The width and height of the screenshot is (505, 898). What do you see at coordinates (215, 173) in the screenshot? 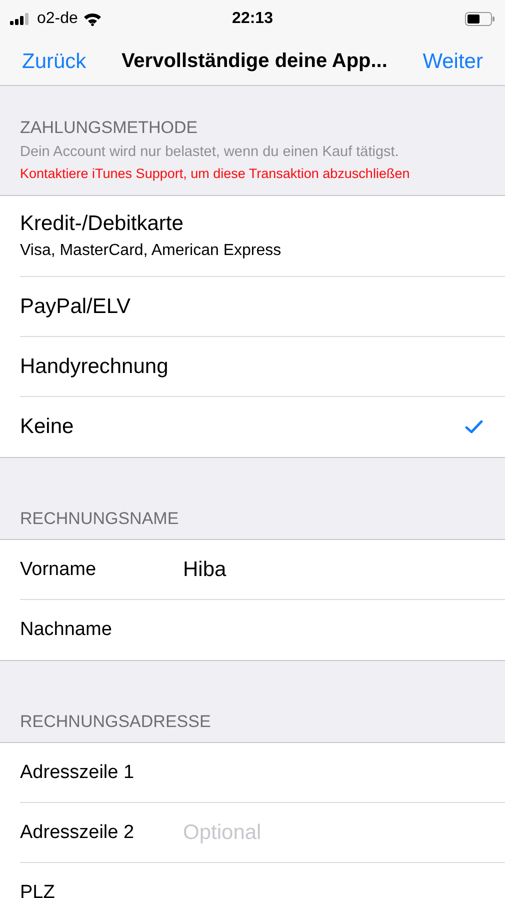
I see `warning-text: Kontaktiere iTunes Support, um diese Transaktion abzuschließen` at bounding box center [215, 173].